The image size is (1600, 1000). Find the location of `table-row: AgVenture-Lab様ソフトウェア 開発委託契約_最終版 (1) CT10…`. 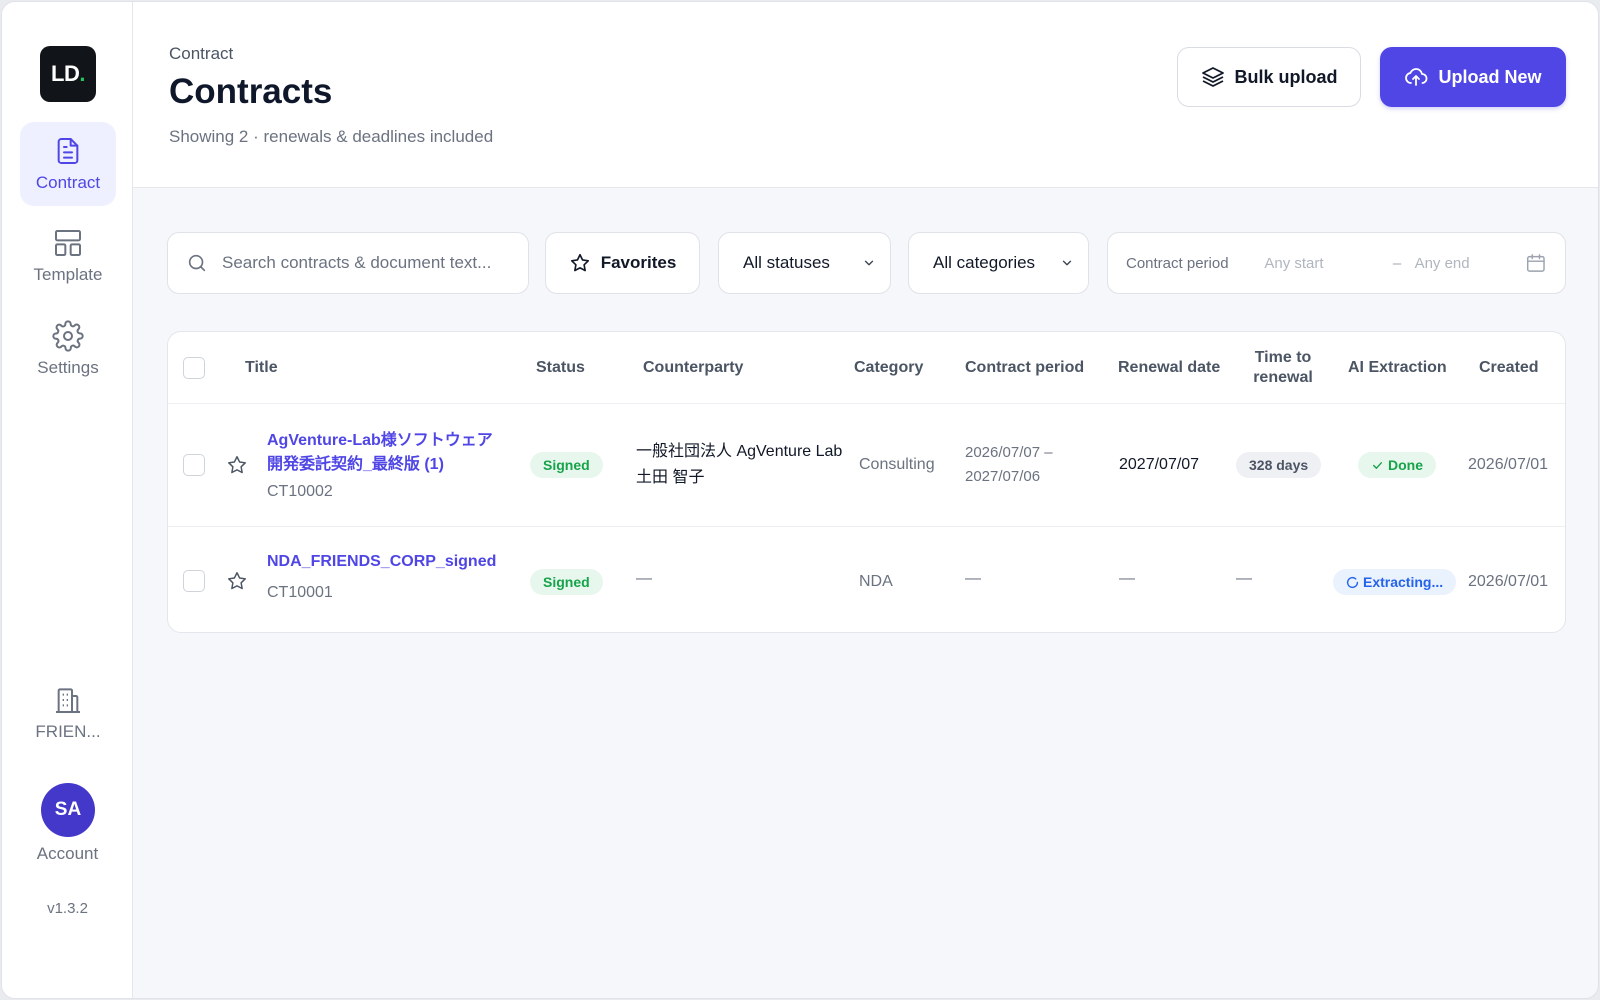

table-row: AgVenture-Lab様ソフトウェア 開発委託契約_最終版 (1) CT10… is located at coordinates (866, 466).